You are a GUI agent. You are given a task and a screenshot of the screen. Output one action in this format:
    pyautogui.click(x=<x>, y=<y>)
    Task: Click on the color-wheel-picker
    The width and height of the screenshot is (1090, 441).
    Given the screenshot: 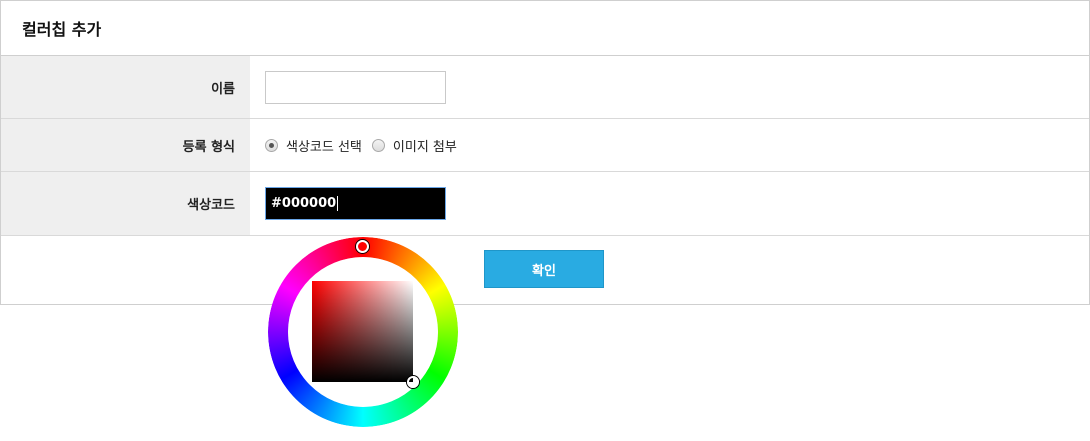 What is the action you would take?
    pyautogui.click(x=363, y=332)
    